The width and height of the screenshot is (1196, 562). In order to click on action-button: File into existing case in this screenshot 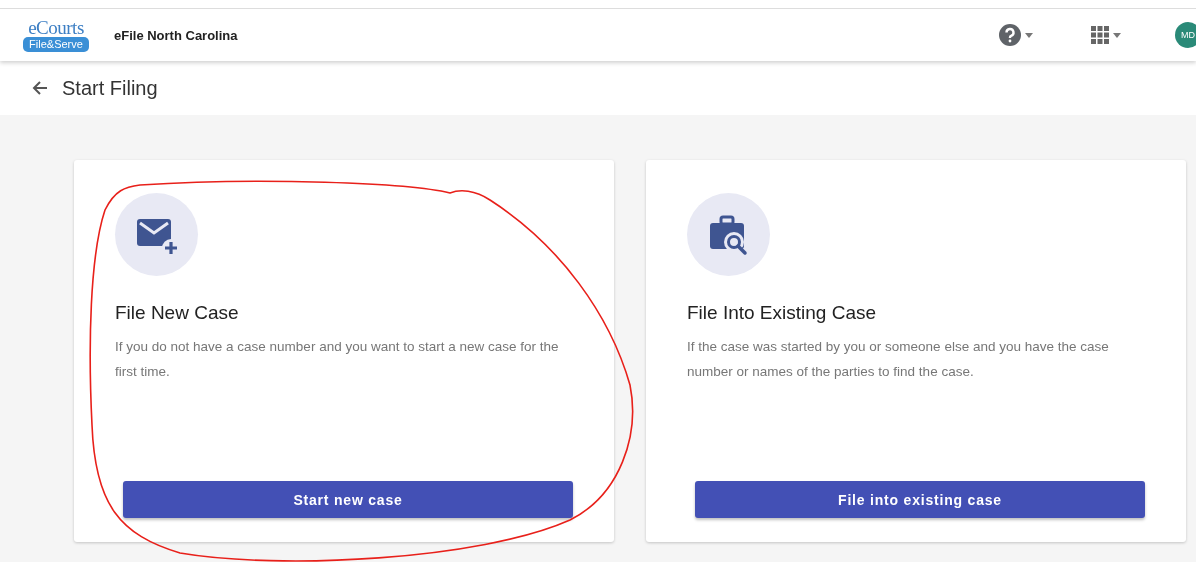, I will do `click(920, 499)`.